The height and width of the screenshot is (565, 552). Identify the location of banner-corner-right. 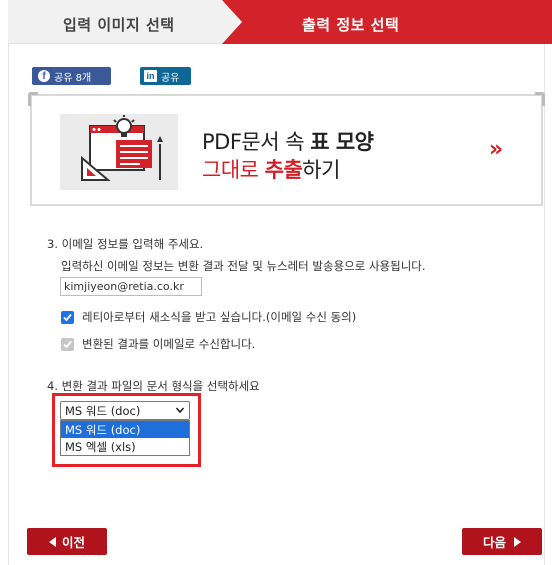
(540, 99).